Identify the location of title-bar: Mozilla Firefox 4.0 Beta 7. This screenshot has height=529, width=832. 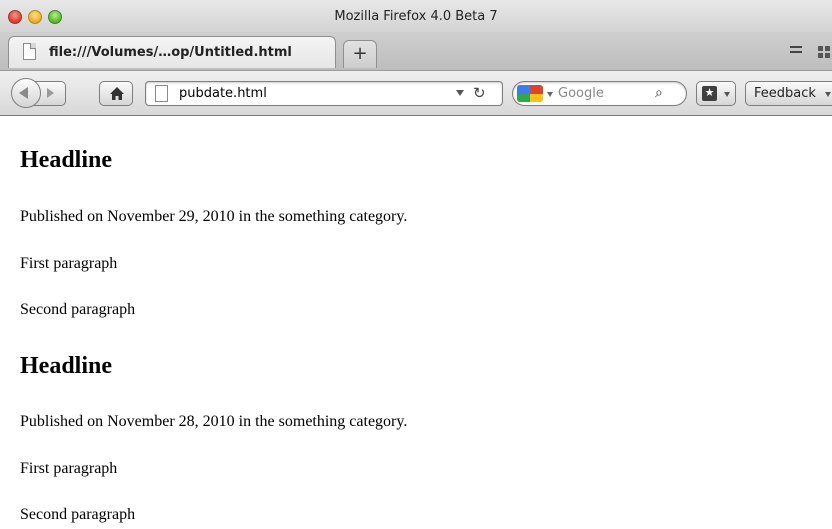
(416, 16).